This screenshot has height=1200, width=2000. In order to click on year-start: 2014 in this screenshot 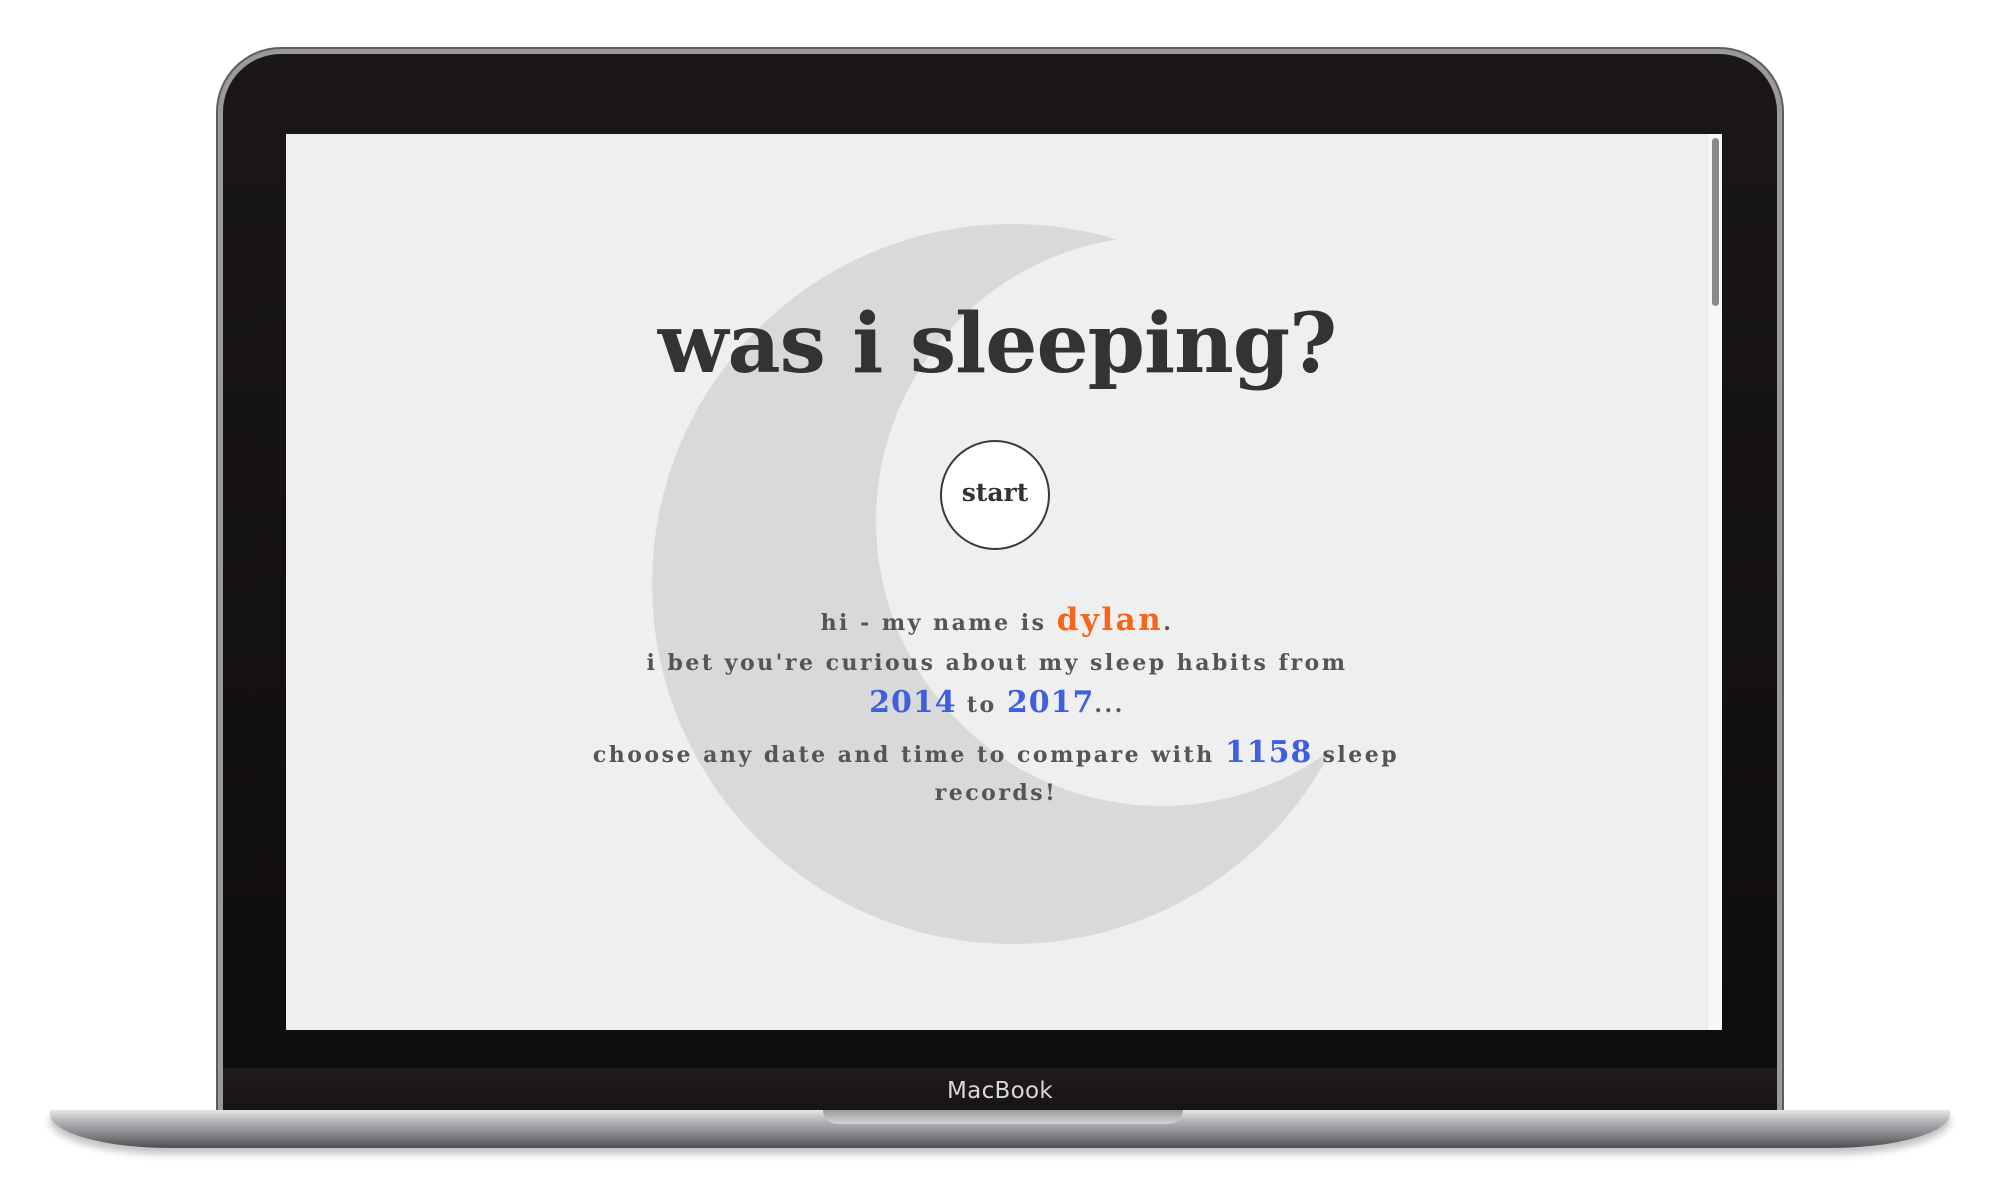, I will do `click(913, 702)`.